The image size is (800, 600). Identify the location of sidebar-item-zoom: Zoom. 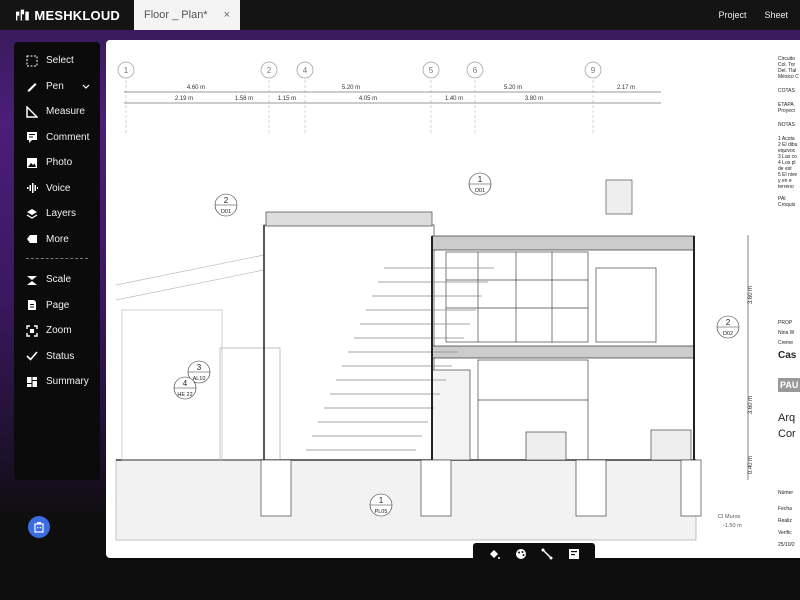
(57, 331).